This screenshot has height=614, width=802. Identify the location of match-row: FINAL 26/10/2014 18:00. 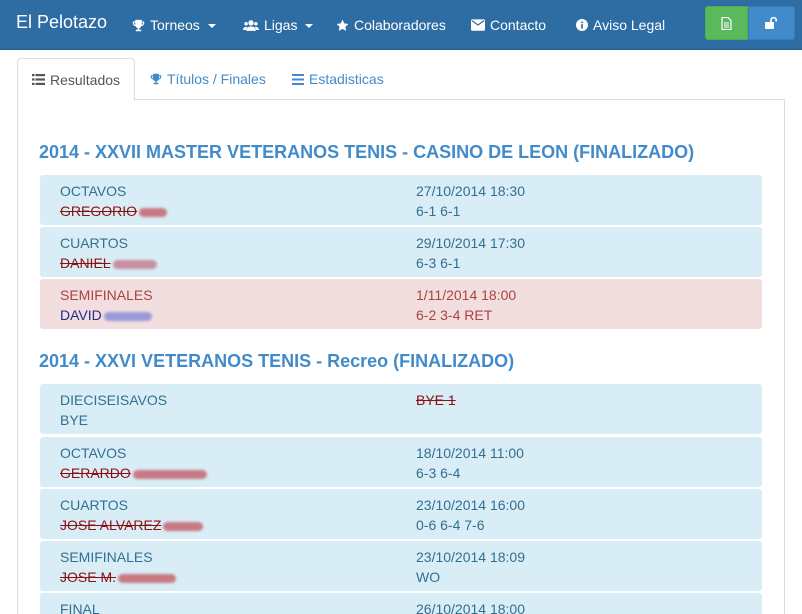
(401, 603).